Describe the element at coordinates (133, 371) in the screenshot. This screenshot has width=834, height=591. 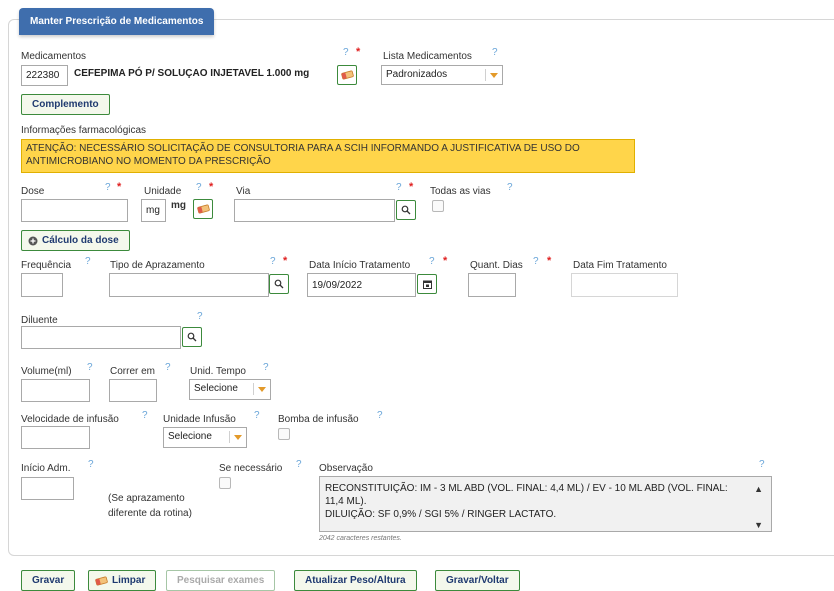
I see `correr-em-label: Correr em` at that location.